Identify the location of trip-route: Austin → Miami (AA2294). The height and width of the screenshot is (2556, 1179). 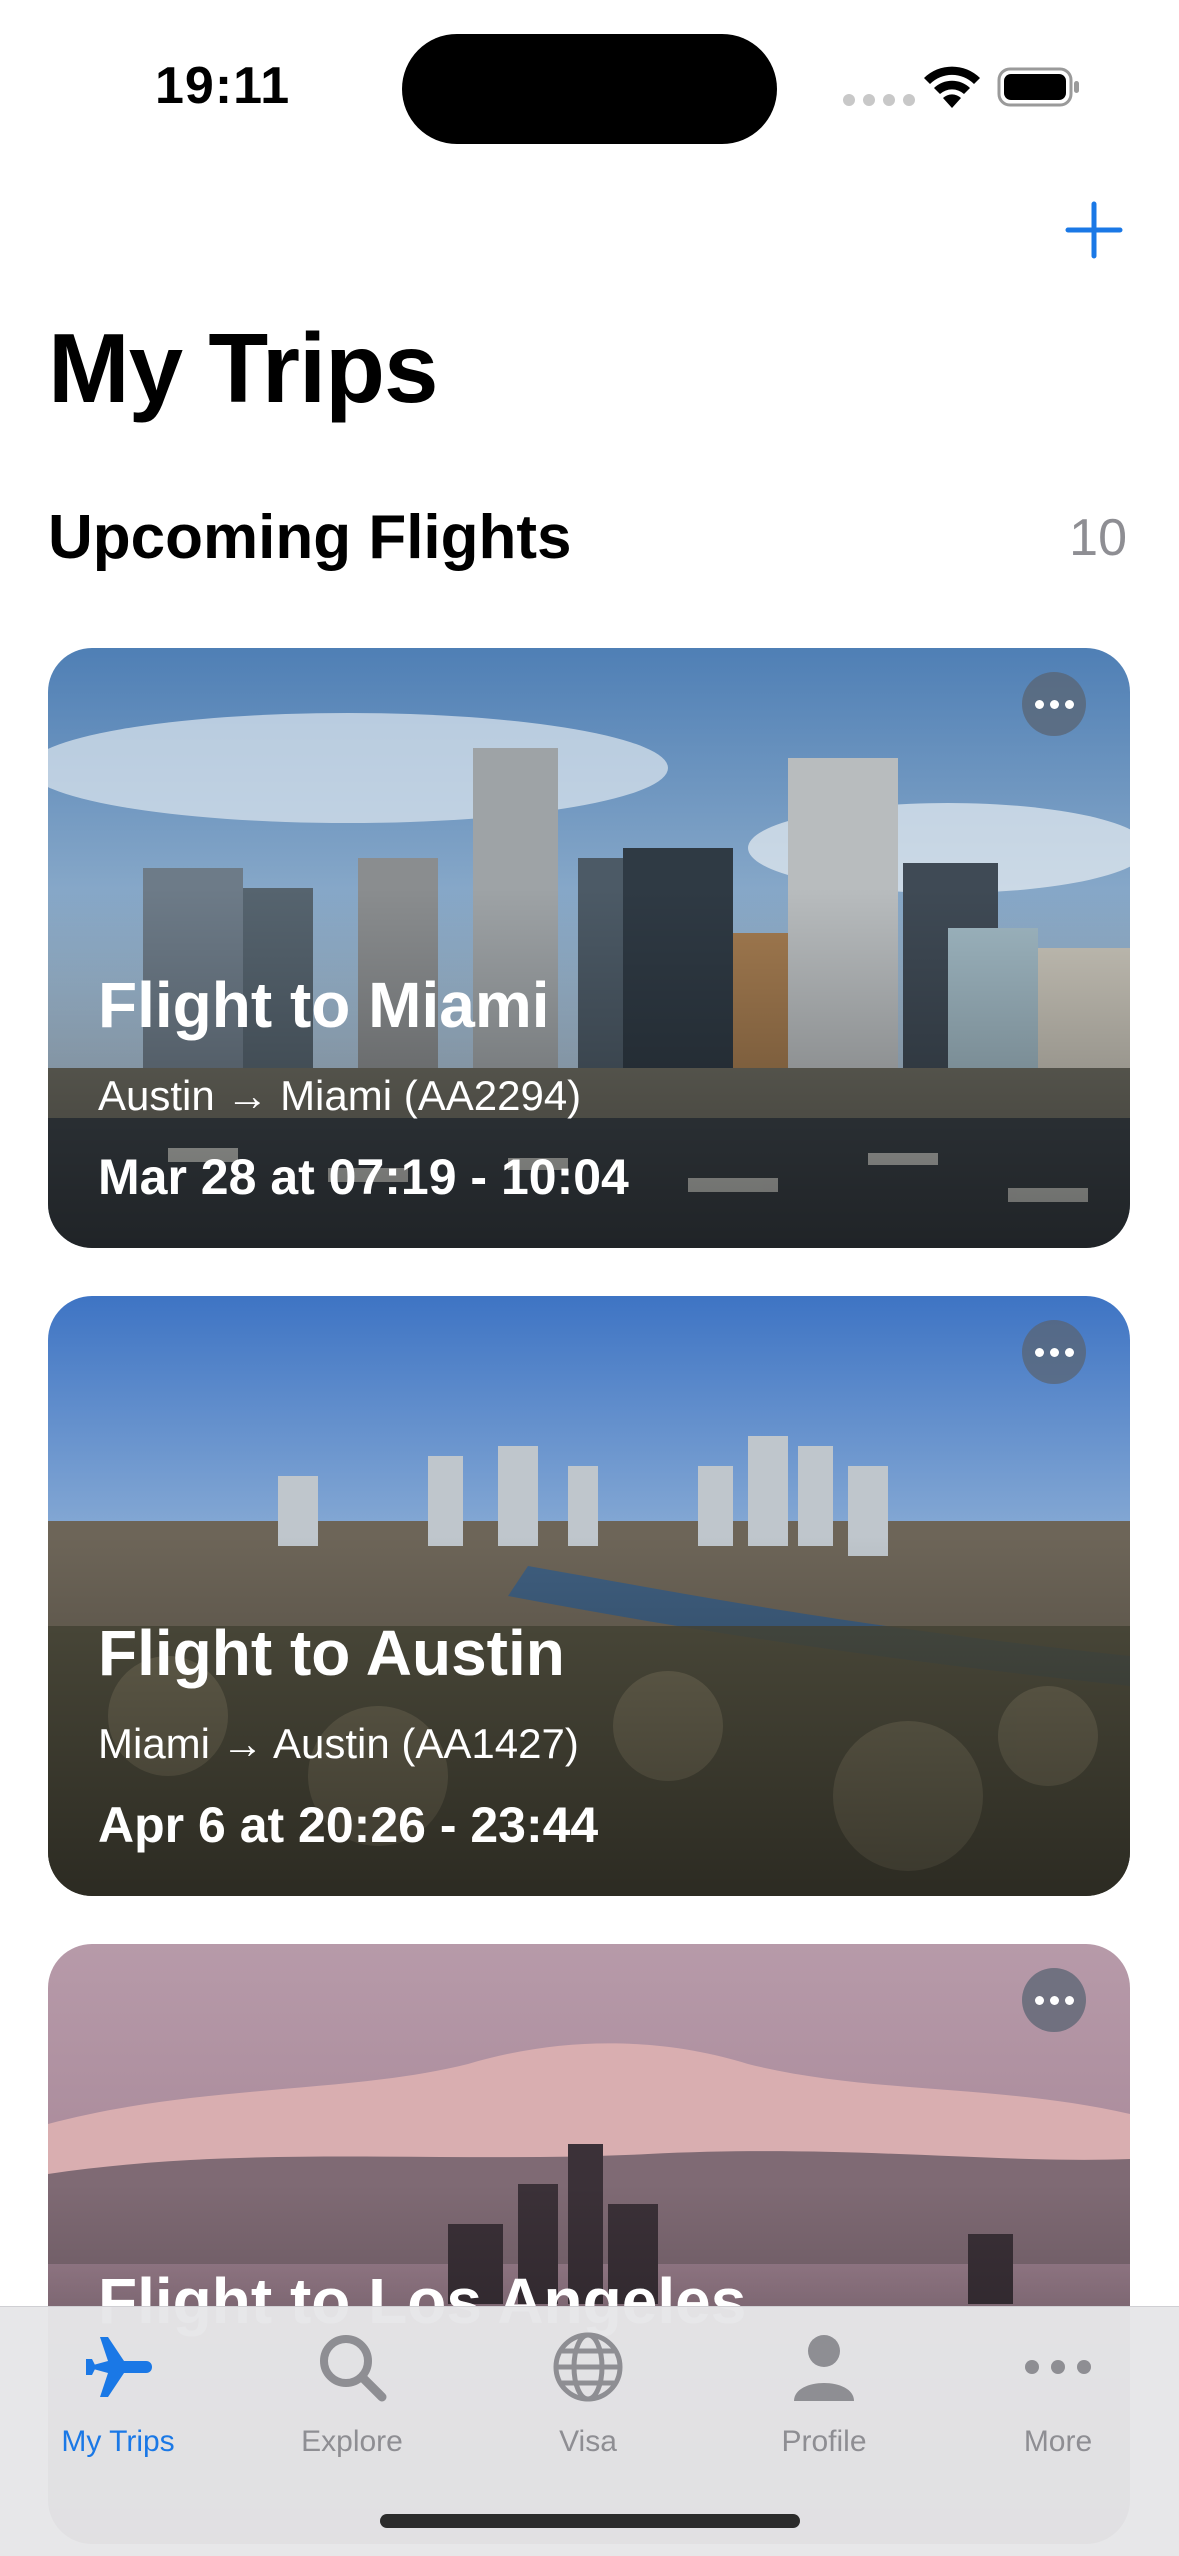
(340, 1095).